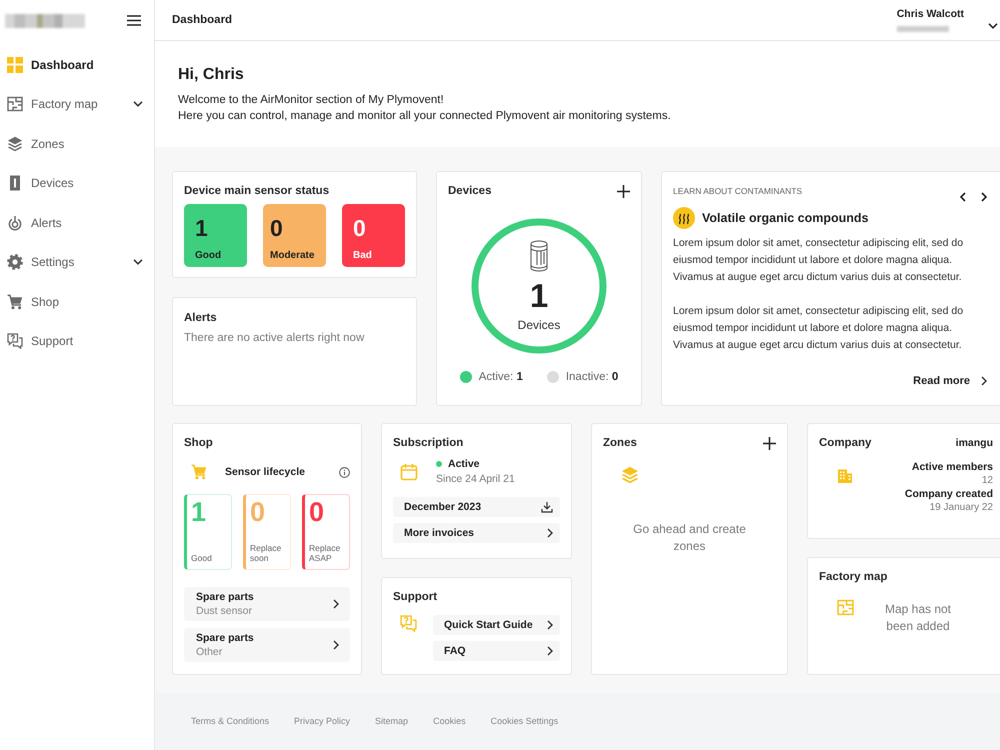 Image resolution: width=1000 pixels, height=750 pixels. Describe the element at coordinates (539, 256) in the screenshot. I see `device-icon` at that location.